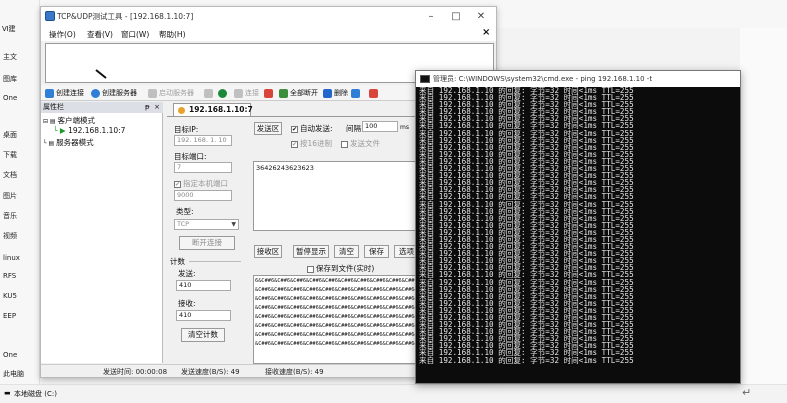 Image resolution: width=787 pixels, height=403 pixels. Describe the element at coordinates (298, 93) in the screenshot. I see `disconnect-all-button: 全部断开` at that location.